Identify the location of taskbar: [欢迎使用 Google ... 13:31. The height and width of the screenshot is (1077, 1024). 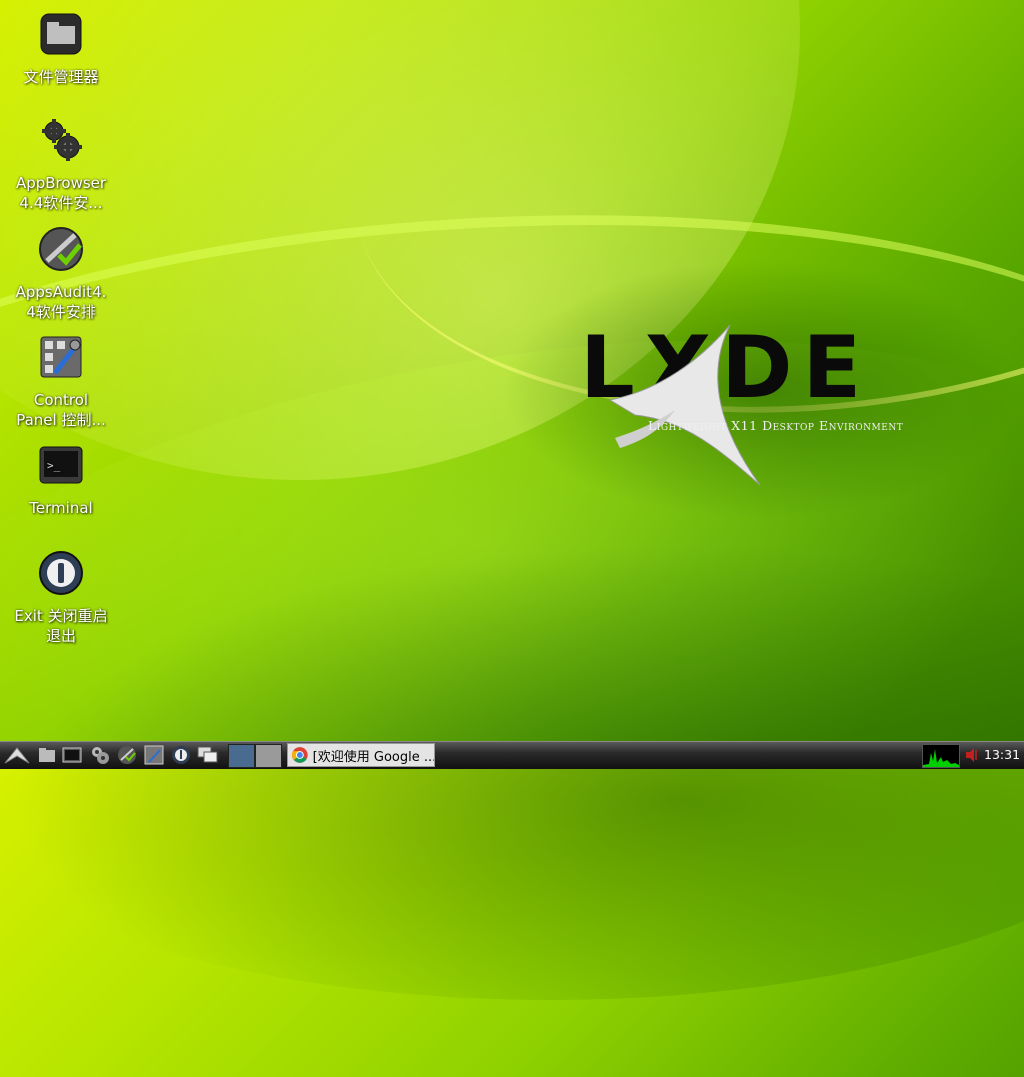
(512, 755).